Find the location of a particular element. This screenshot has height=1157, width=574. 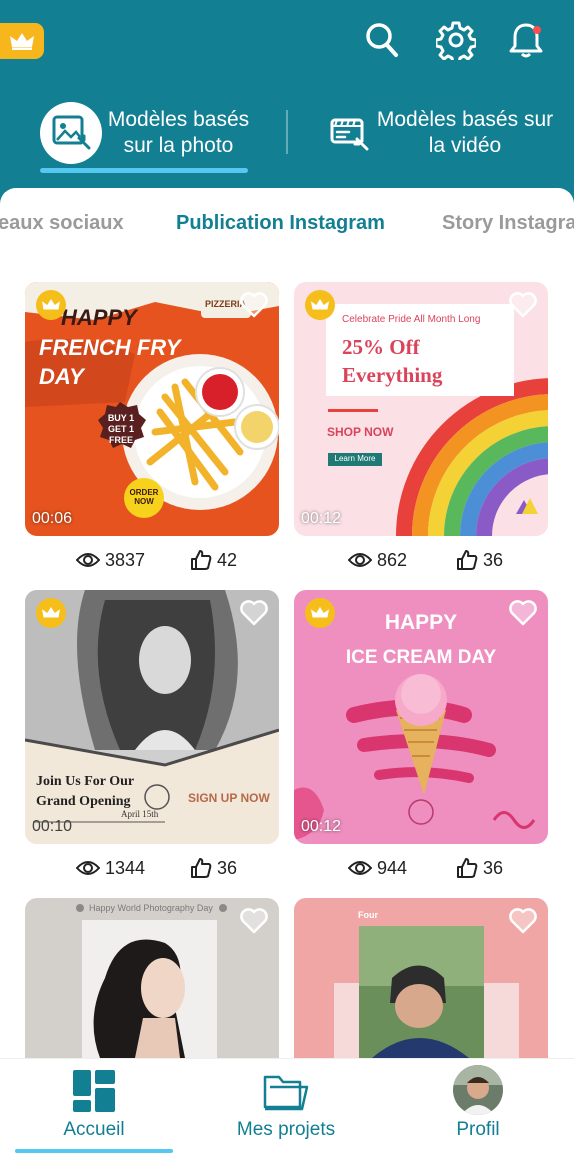

art-button: Learn More is located at coordinates (355, 458).